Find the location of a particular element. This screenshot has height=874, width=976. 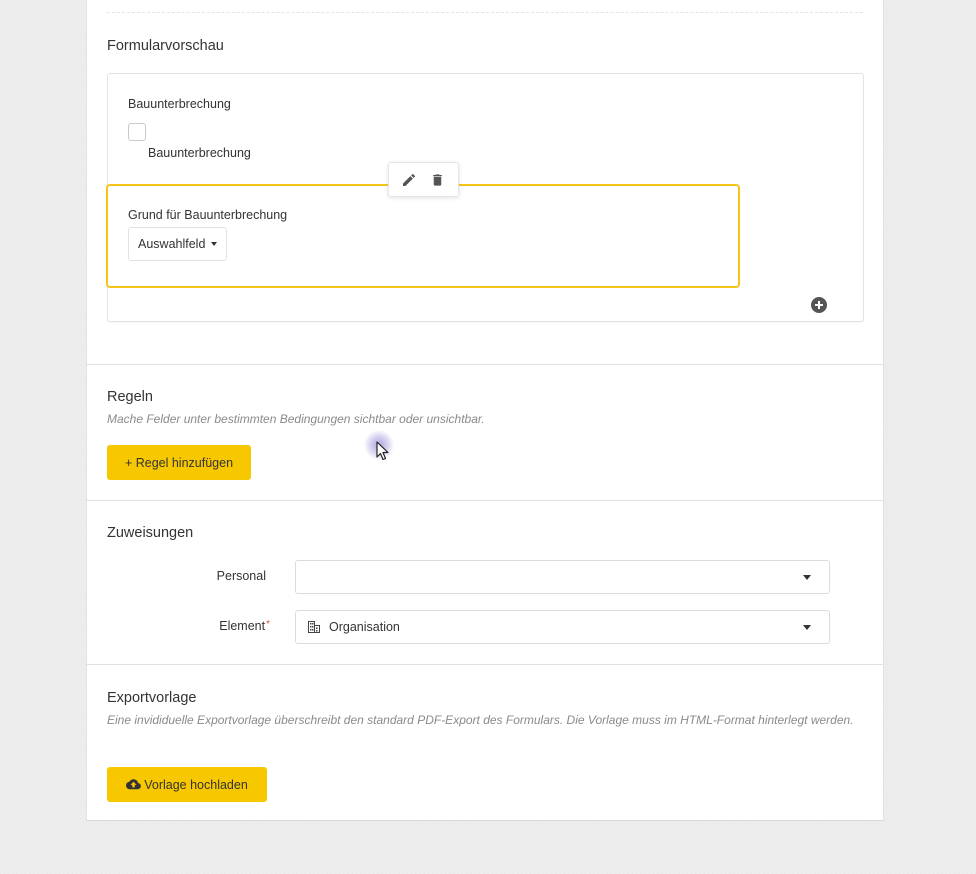

element-label-text: Element is located at coordinates (242, 626).